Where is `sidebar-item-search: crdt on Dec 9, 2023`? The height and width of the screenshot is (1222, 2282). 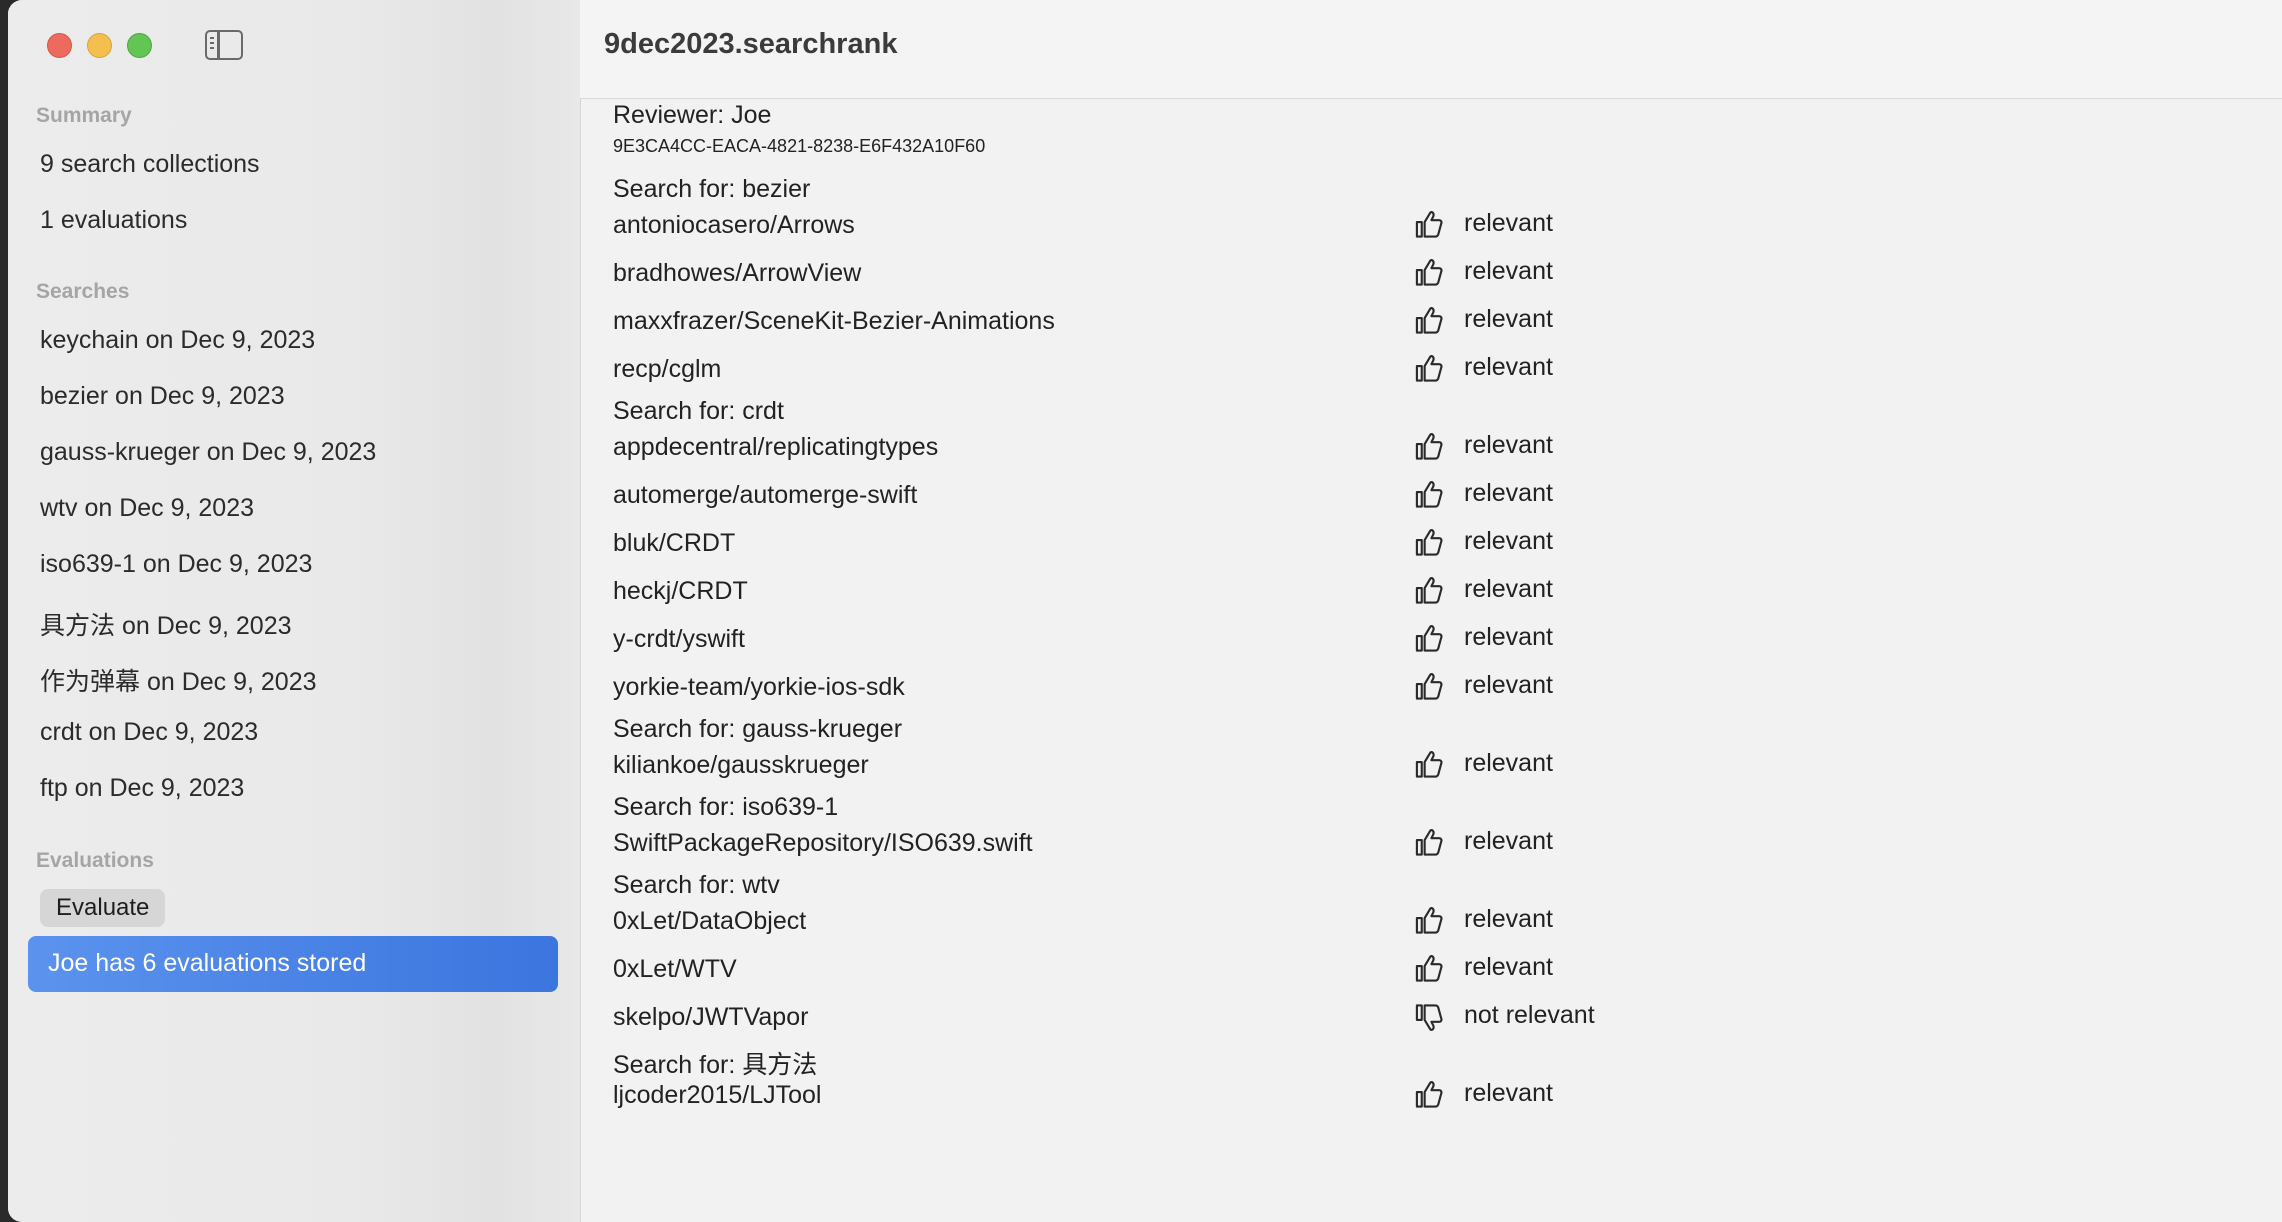
sidebar-item-search: crdt on Dec 9, 2023 is located at coordinates (149, 732).